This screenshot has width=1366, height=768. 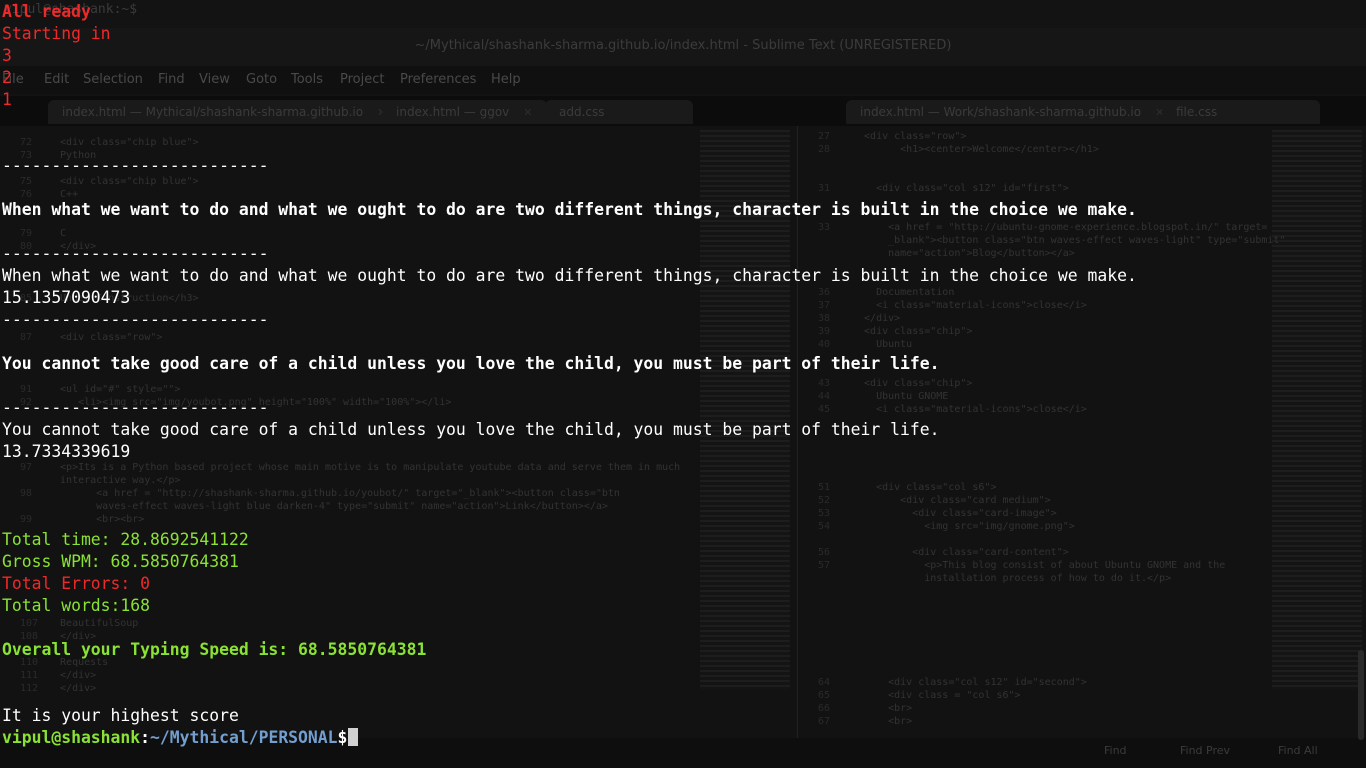 What do you see at coordinates (7, 55) in the screenshot?
I see `countdown-3: 3` at bounding box center [7, 55].